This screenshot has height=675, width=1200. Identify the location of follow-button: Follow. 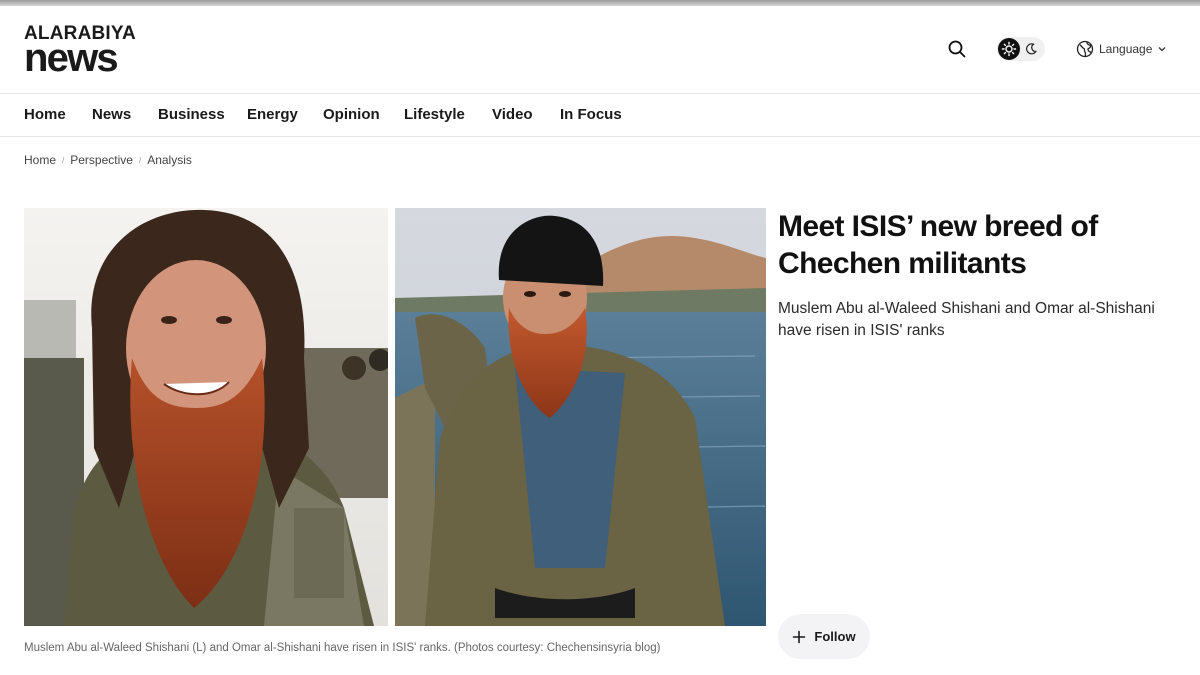
(824, 636).